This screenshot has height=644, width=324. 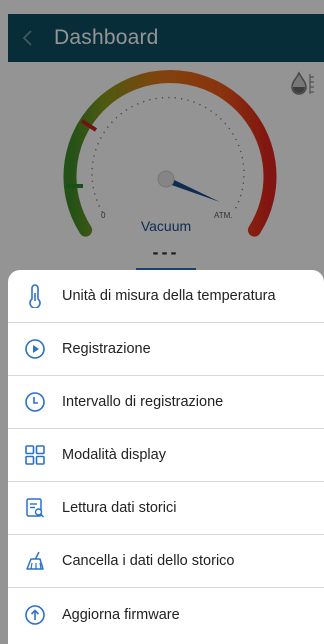 I want to click on menu-item-label: Cancella i dati dello storico, so click(x=148, y=561).